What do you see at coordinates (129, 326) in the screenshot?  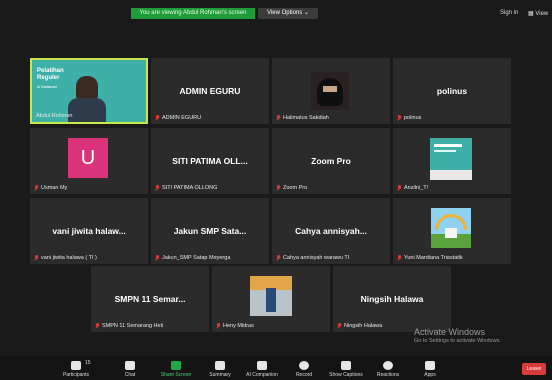 I see `participant-label: SMPN 11 Semarang Heti` at bounding box center [129, 326].